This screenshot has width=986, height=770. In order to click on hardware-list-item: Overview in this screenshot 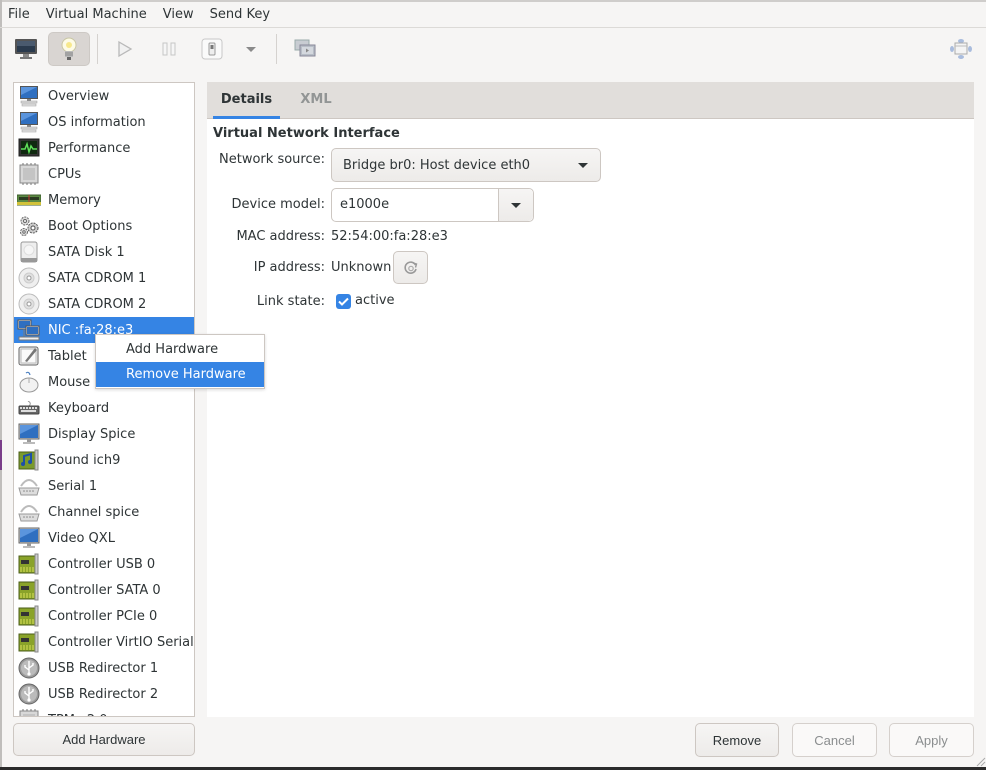, I will do `click(104, 96)`.